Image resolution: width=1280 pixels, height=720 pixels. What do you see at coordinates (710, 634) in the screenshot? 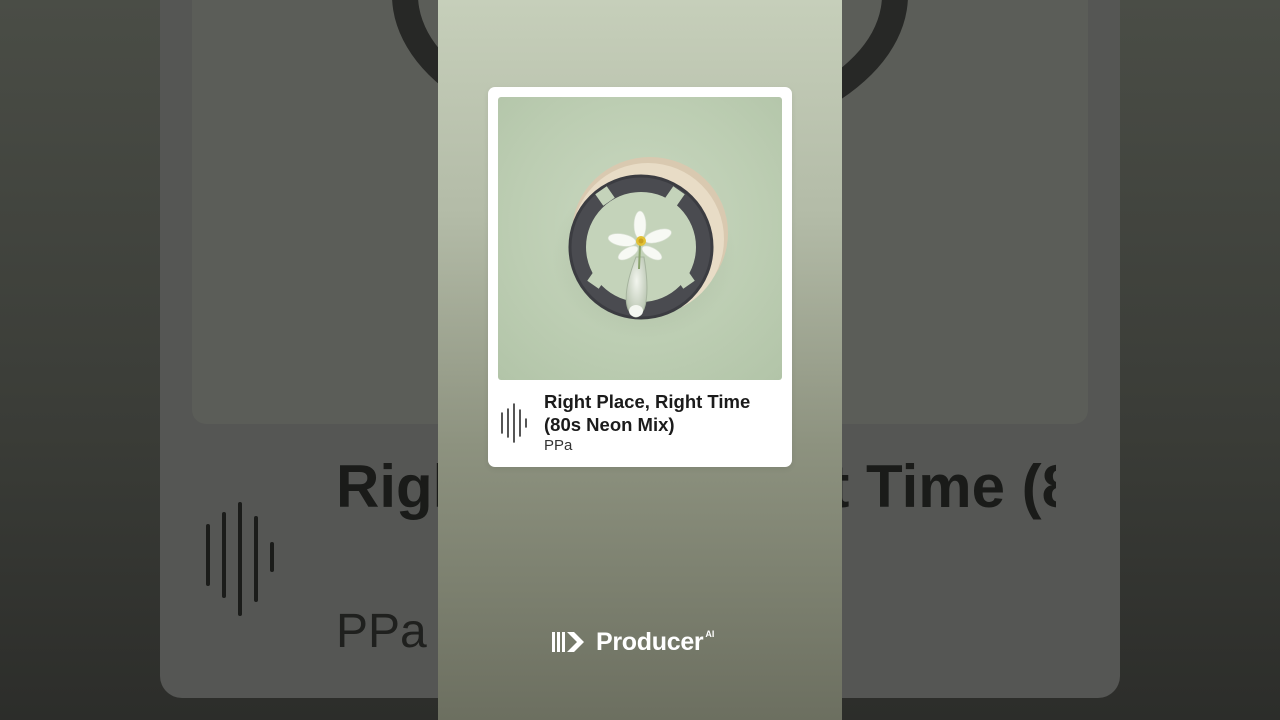
I see `brand-superscript: AI` at bounding box center [710, 634].